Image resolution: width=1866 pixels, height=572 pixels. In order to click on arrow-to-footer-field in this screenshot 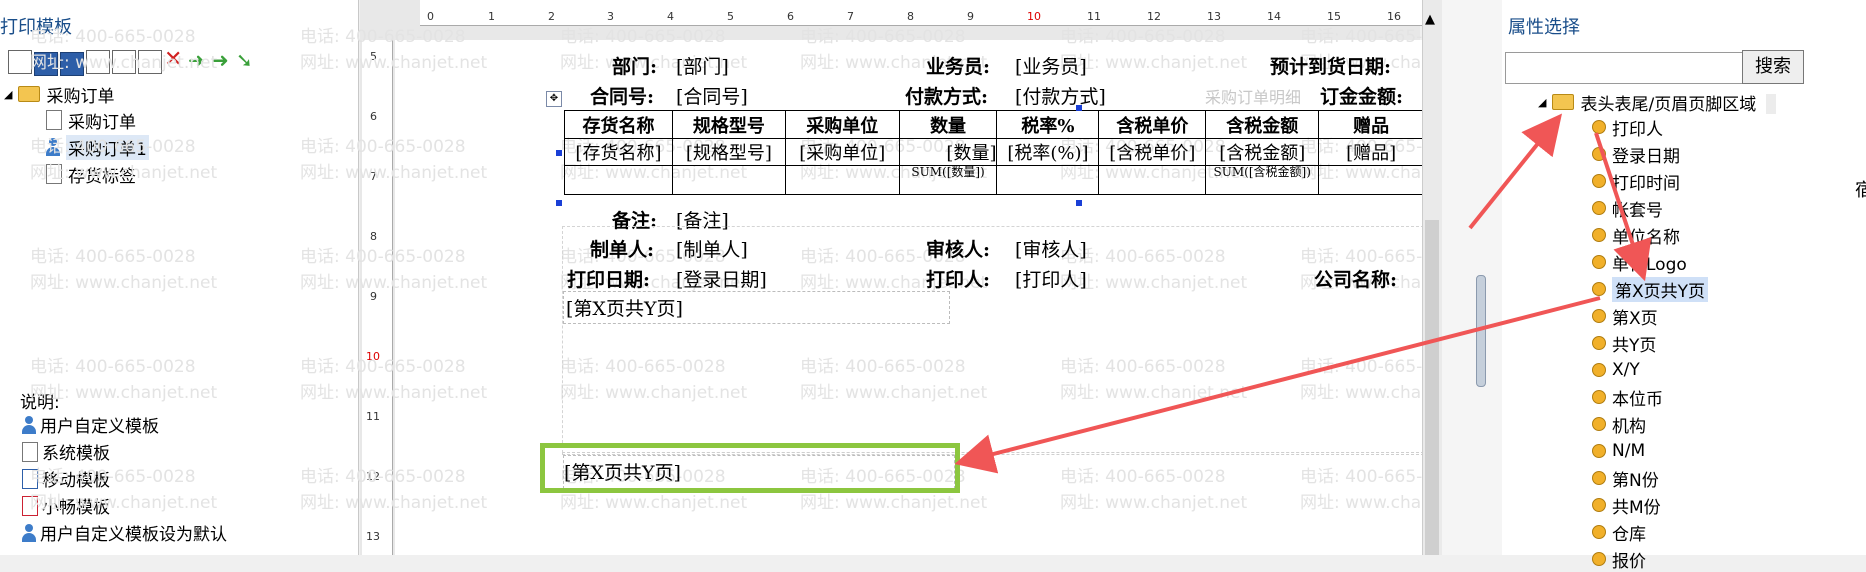, I will do `click(1277, 385)`.